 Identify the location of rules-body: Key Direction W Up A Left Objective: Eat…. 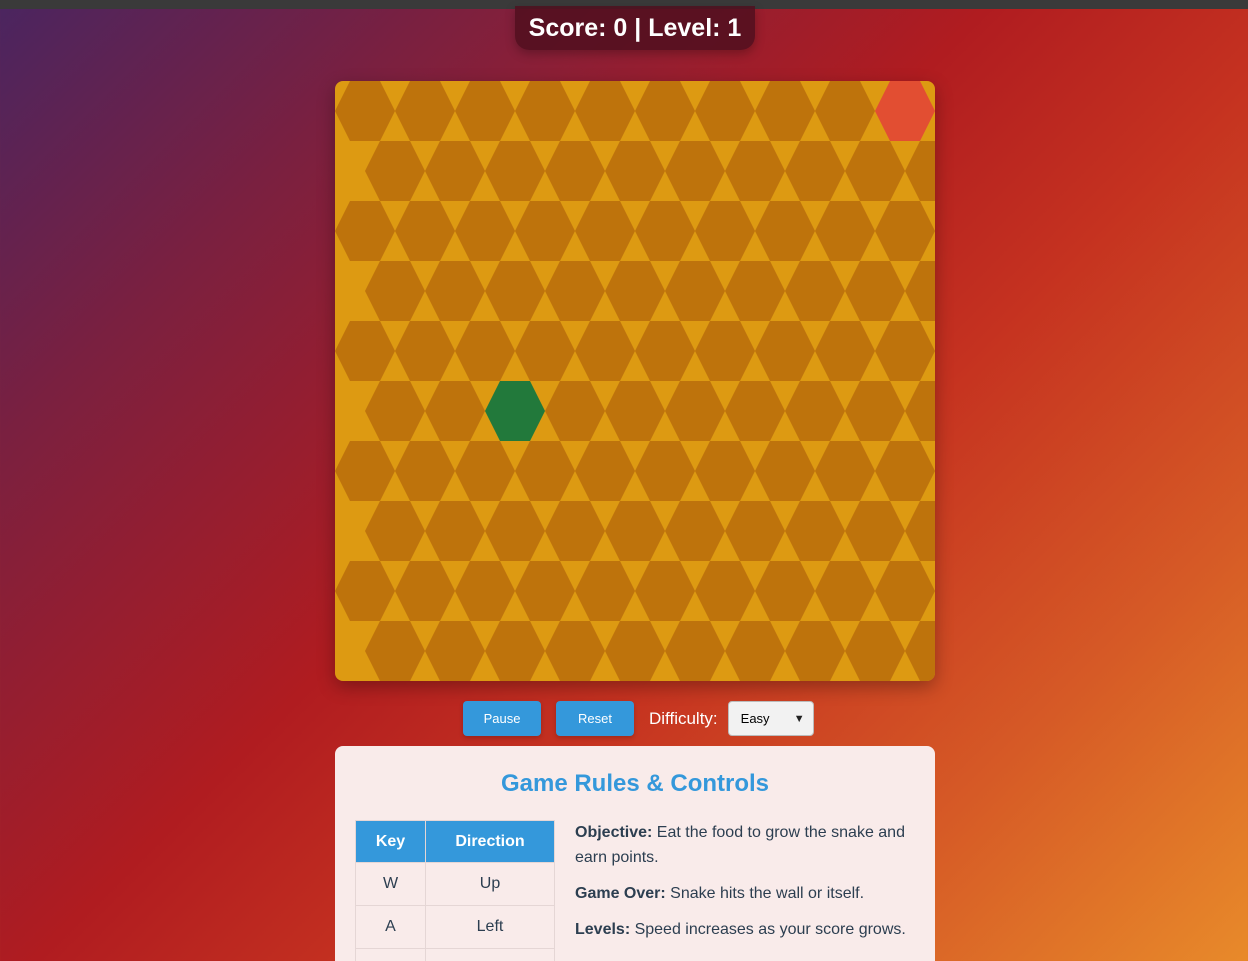
(635, 890).